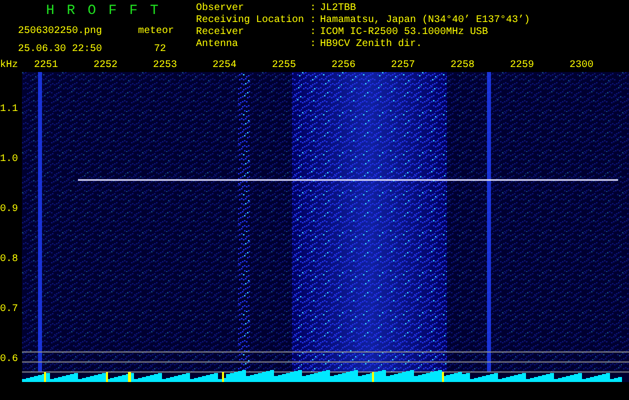 The height and width of the screenshot is (400, 629). What do you see at coordinates (10, 260) in the screenshot?
I see `frequency-axis-label: 0.8` at bounding box center [10, 260].